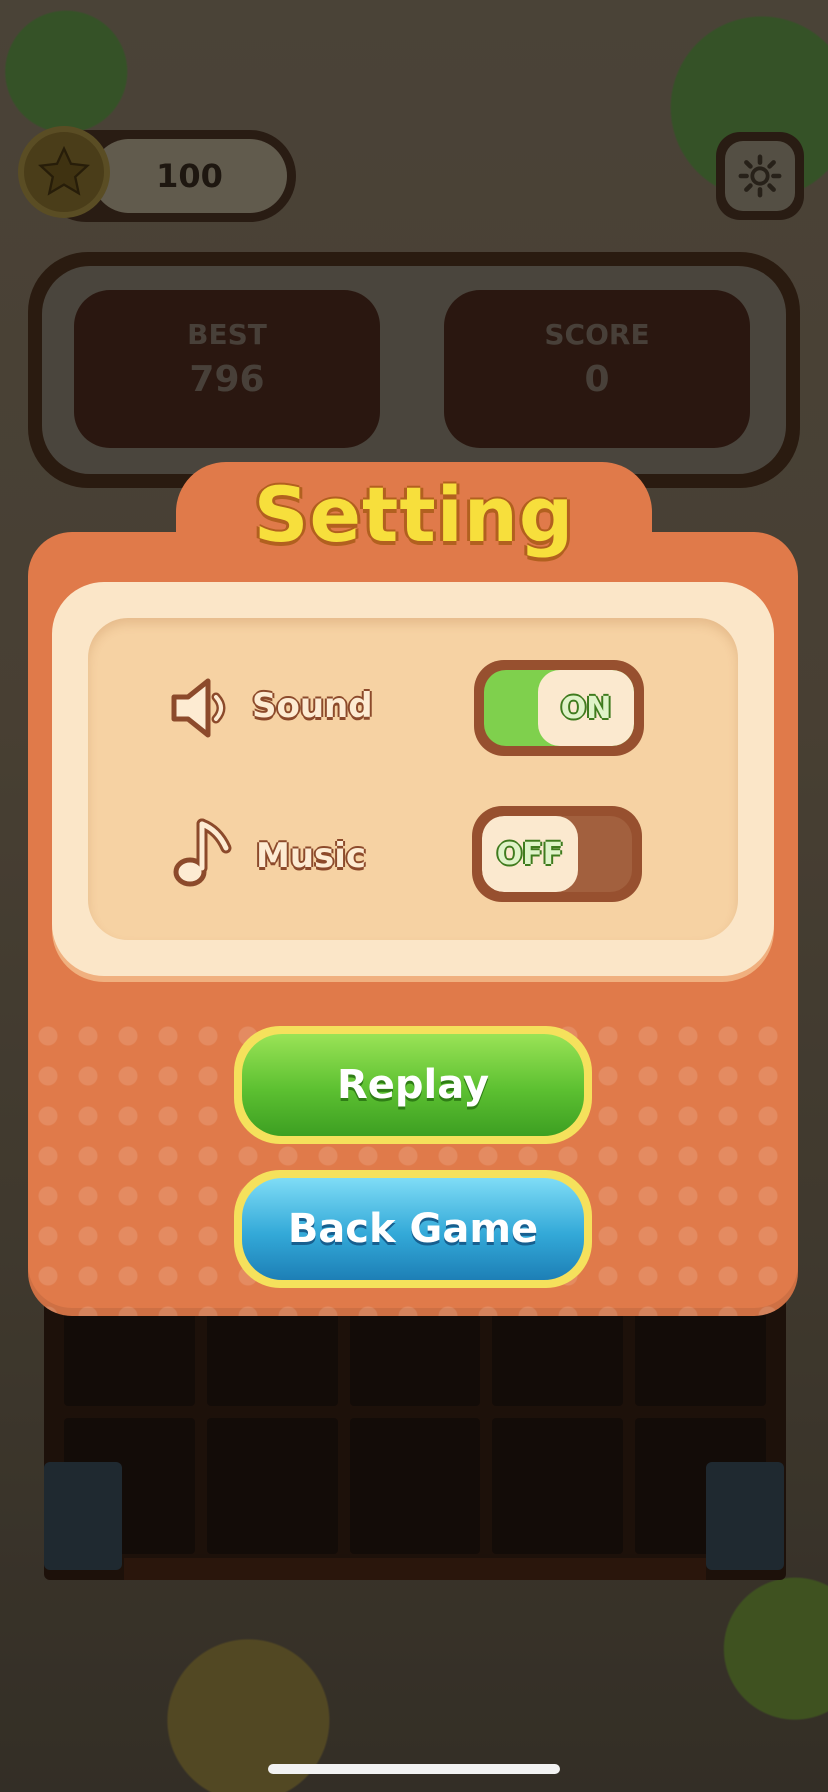 The image size is (828, 1792). I want to click on back-game-button-label: Back Game, so click(413, 1229).